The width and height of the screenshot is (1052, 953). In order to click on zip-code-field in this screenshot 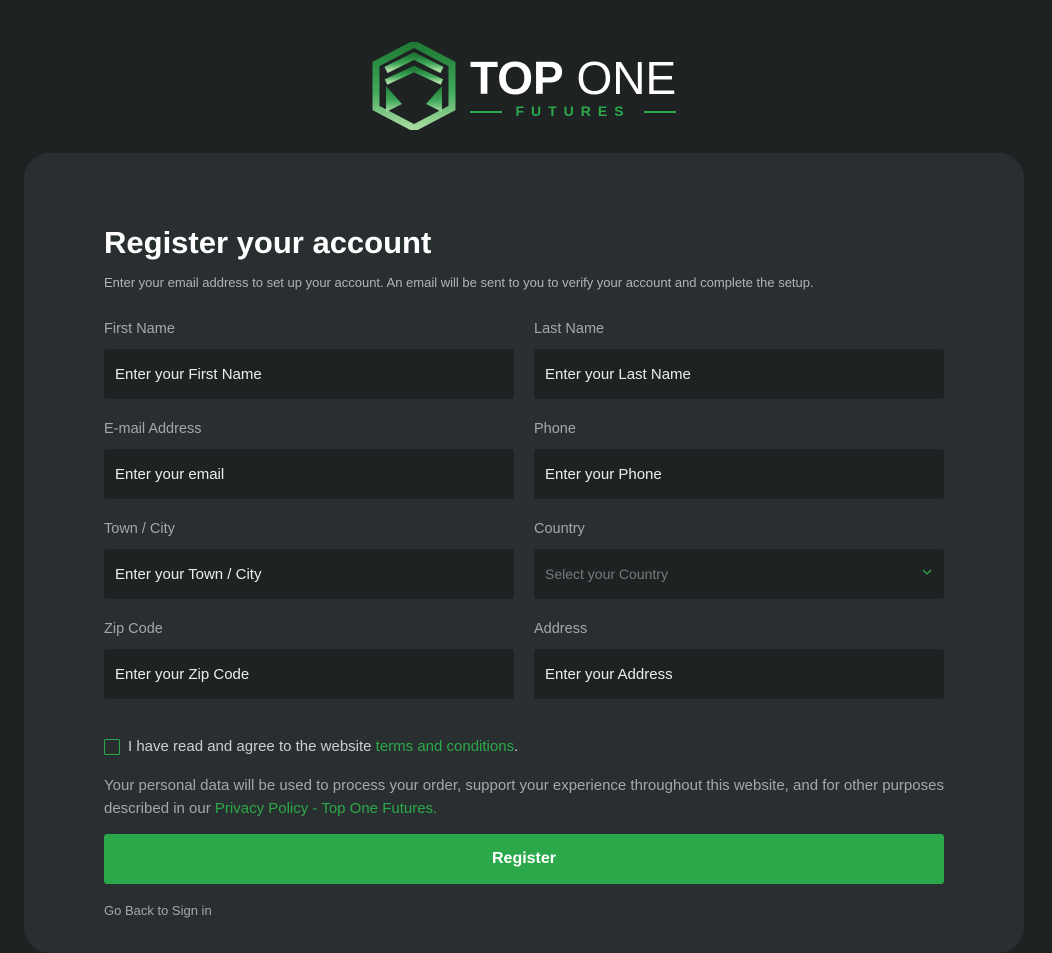, I will do `click(309, 674)`.